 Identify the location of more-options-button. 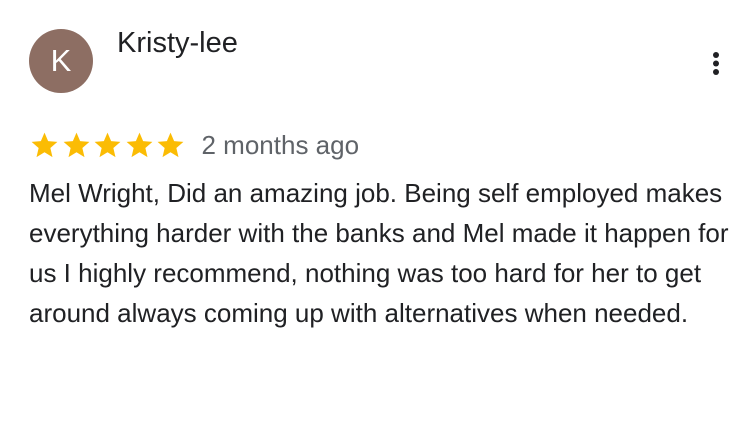
(716, 63).